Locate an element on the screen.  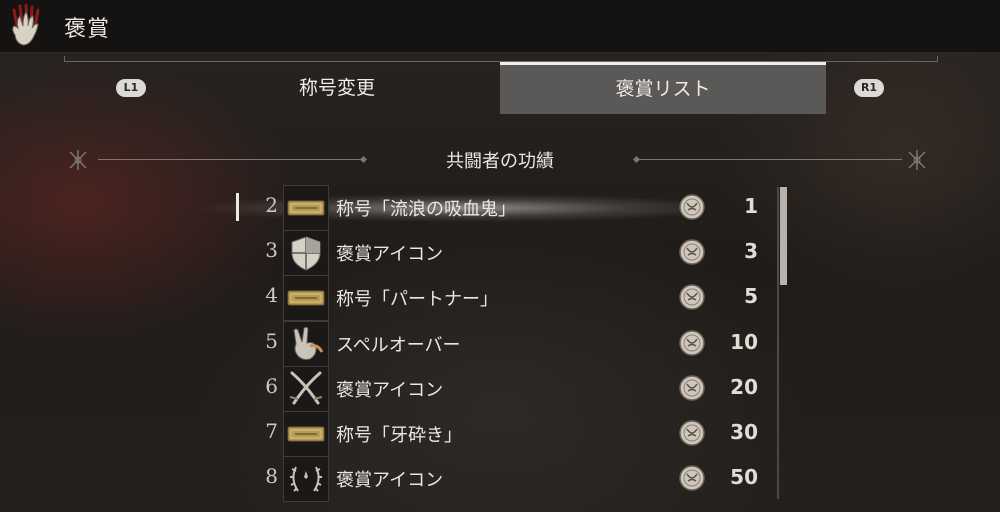
reward-index: 6 is located at coordinates (271, 385).